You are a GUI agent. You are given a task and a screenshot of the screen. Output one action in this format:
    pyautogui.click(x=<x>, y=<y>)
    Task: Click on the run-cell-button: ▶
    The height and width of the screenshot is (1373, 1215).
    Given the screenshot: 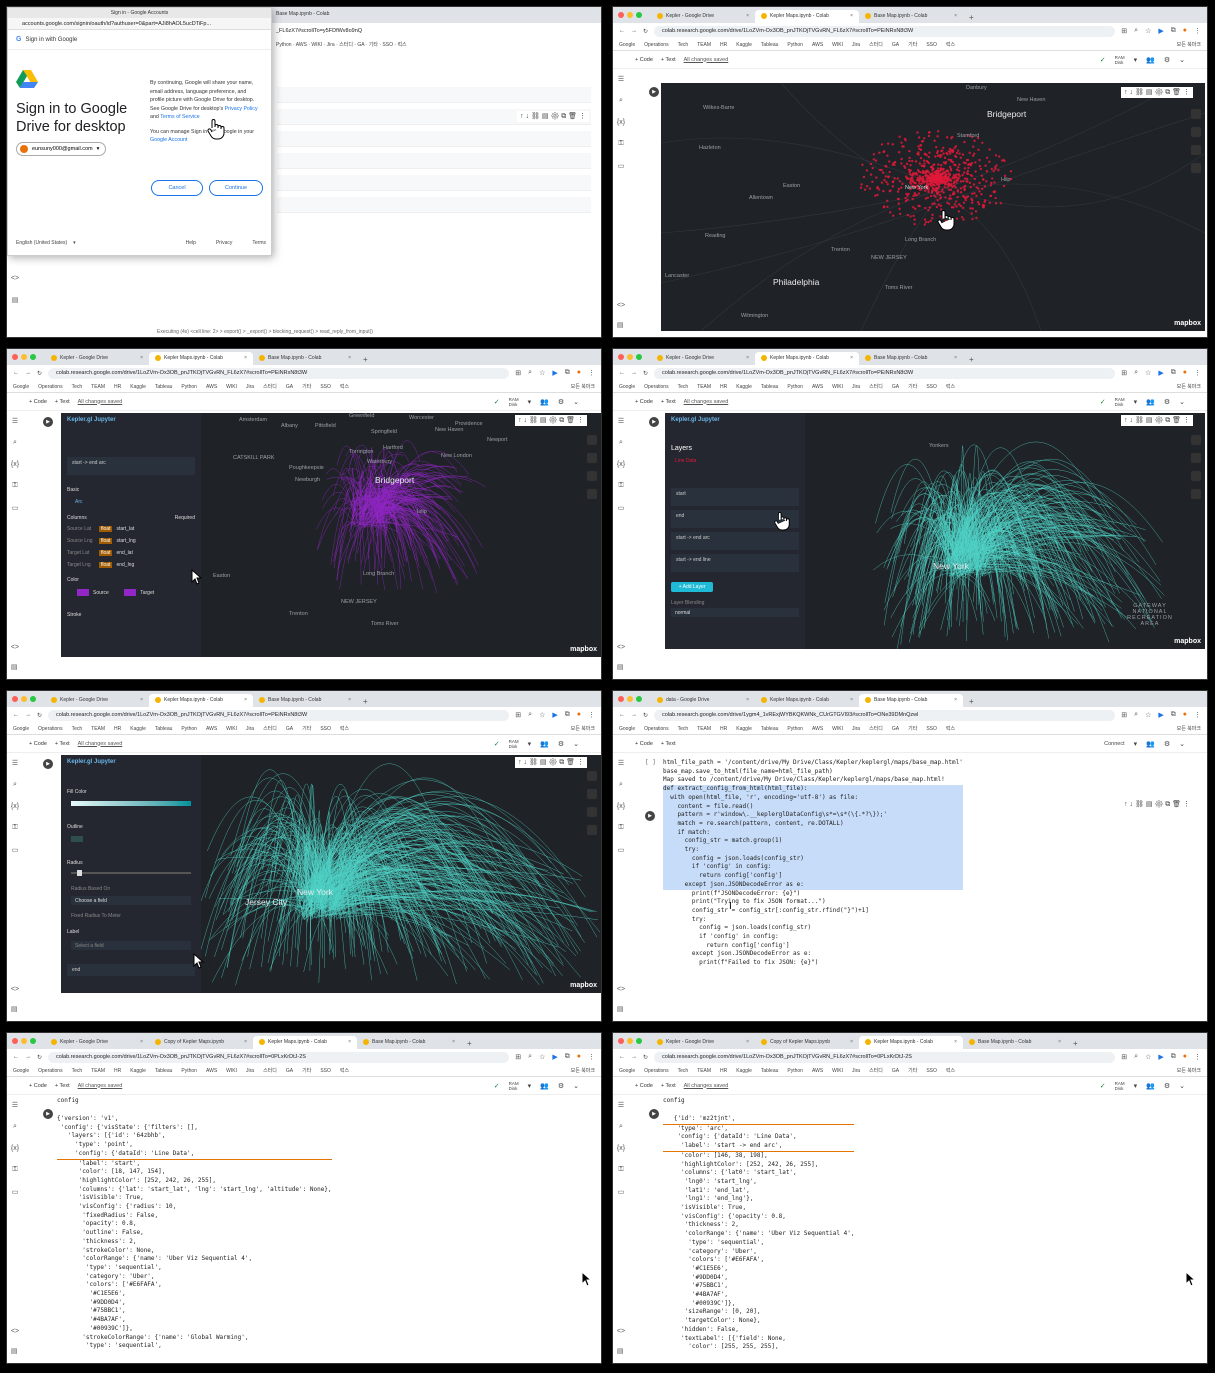 What is the action you would take?
    pyautogui.click(x=650, y=816)
    